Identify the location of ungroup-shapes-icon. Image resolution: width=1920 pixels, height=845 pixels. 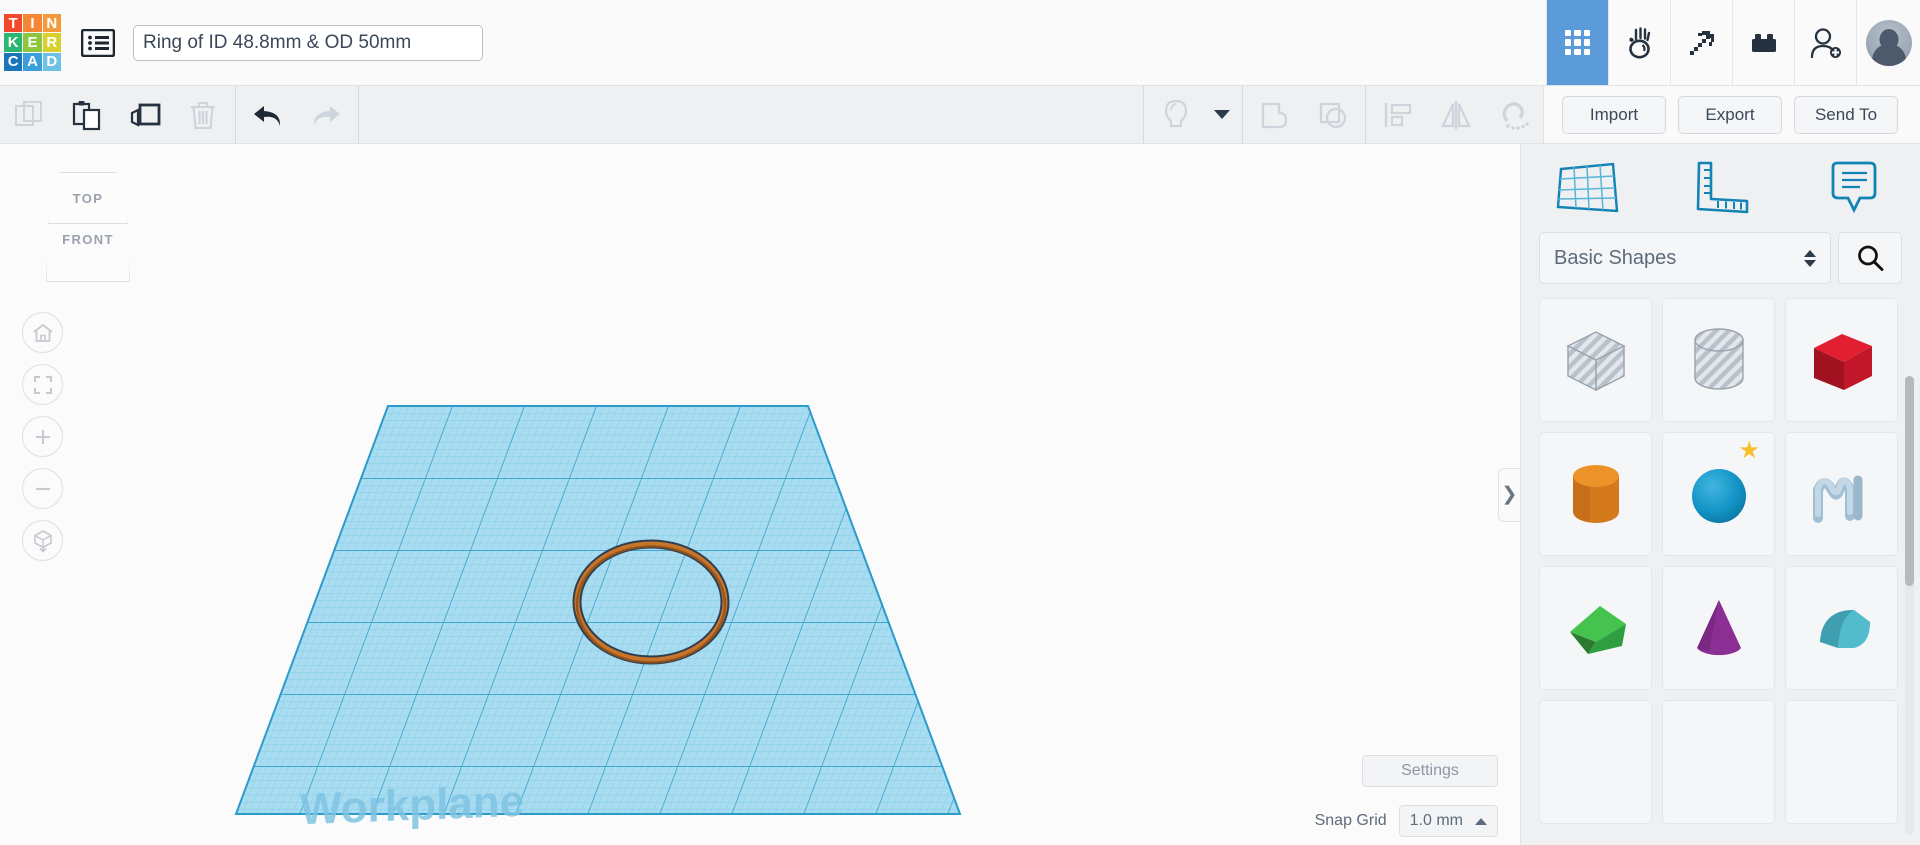
(1333, 115).